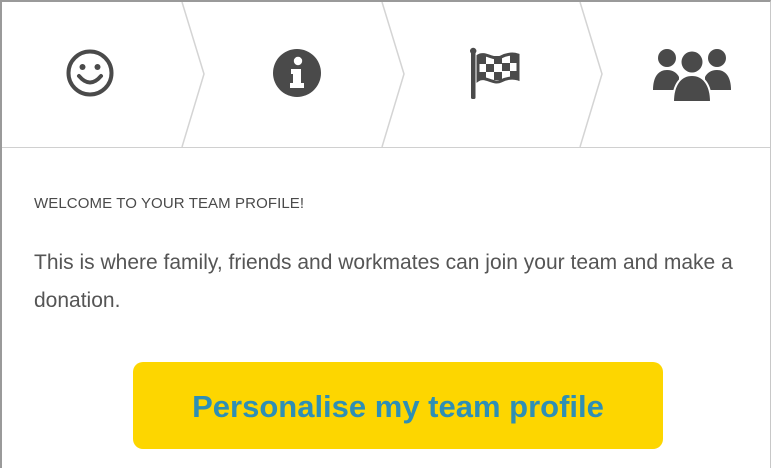  What do you see at coordinates (386, 147) in the screenshot?
I see `step-bar-divider` at bounding box center [386, 147].